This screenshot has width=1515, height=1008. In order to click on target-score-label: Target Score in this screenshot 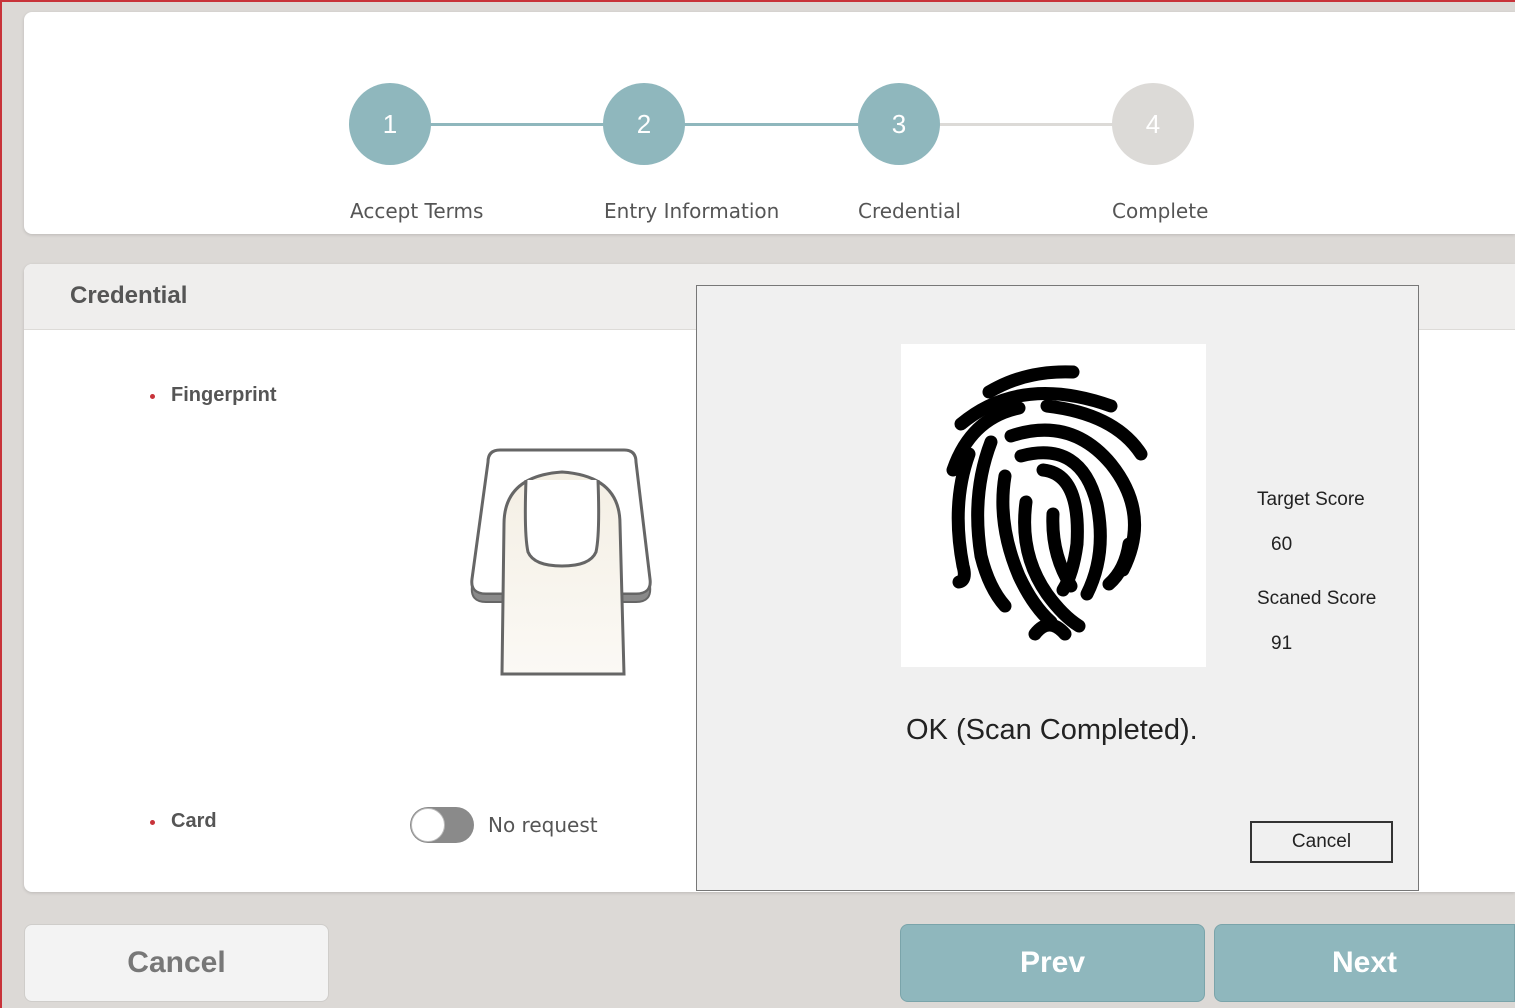, I will do `click(1311, 499)`.